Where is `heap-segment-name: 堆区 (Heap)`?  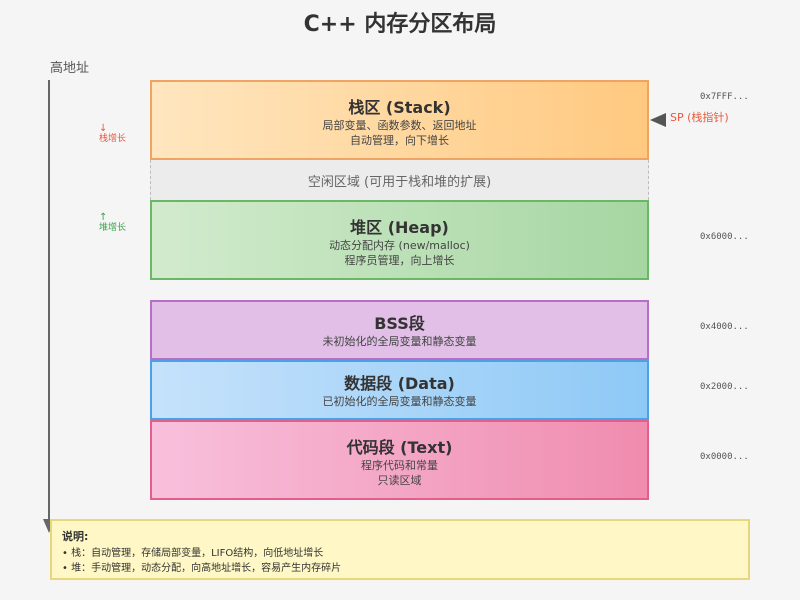 heap-segment-name: 堆区 (Heap) is located at coordinates (399, 227).